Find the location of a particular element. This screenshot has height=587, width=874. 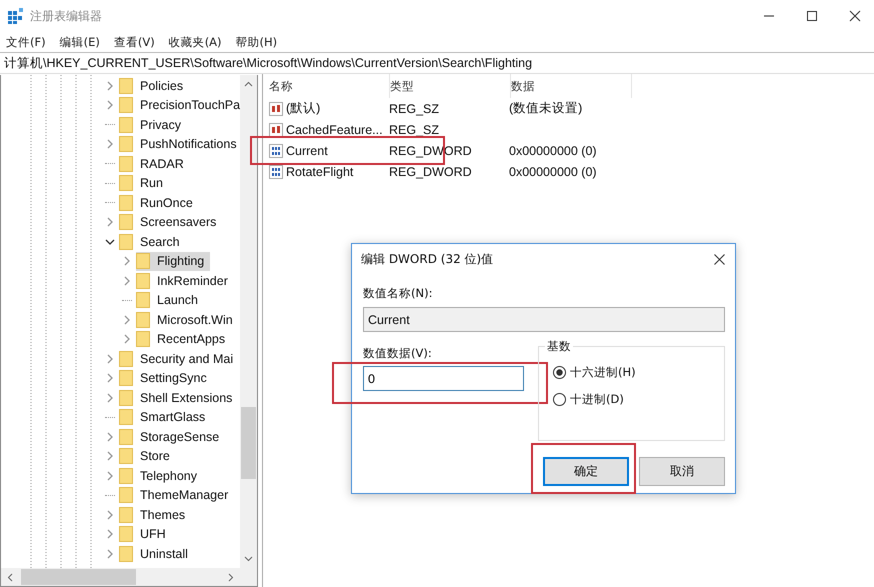

value-name: (默认) is located at coordinates (303, 108).